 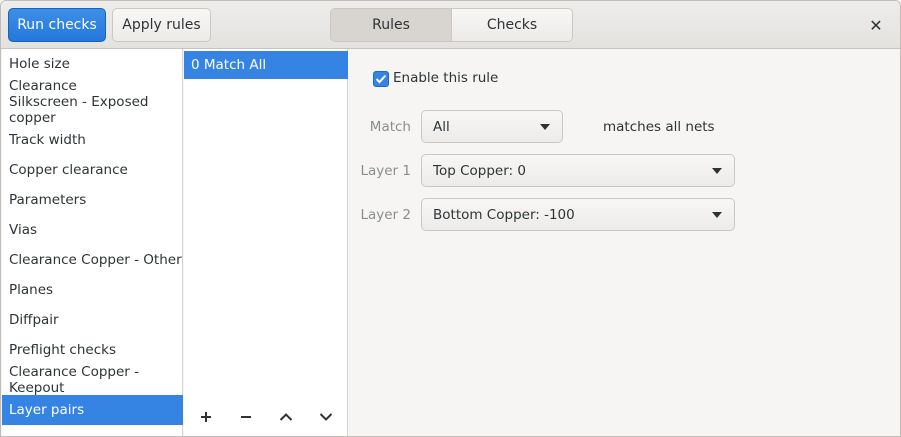 What do you see at coordinates (229, 65) in the screenshot?
I see `rule-label: 0 Match All` at bounding box center [229, 65].